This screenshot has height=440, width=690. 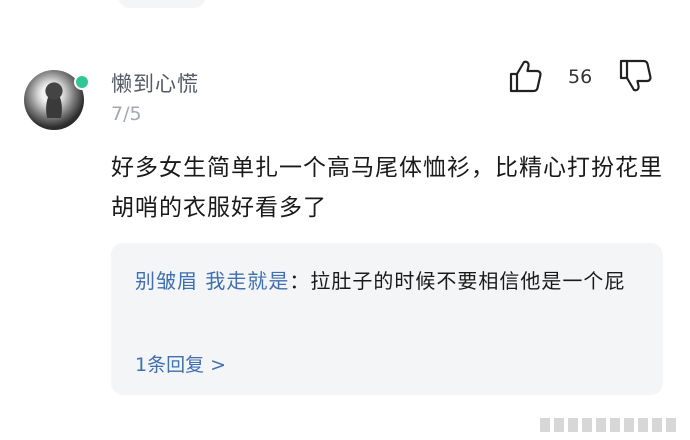 I want to click on comment-date: 7/5, so click(x=126, y=114).